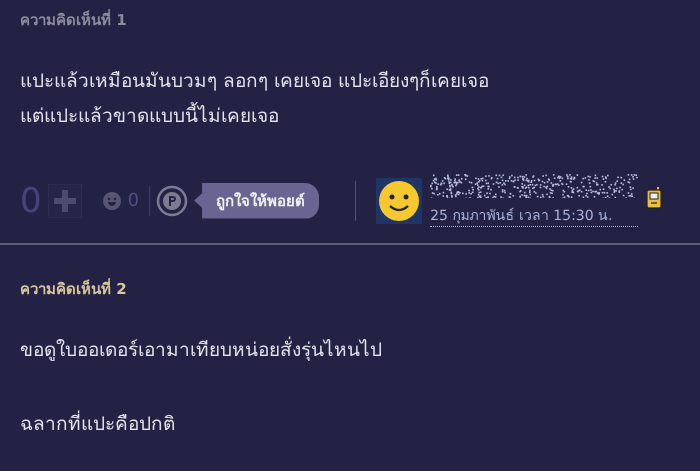 The width and height of the screenshot is (700, 471). I want to click on phone-icon, so click(654, 197).